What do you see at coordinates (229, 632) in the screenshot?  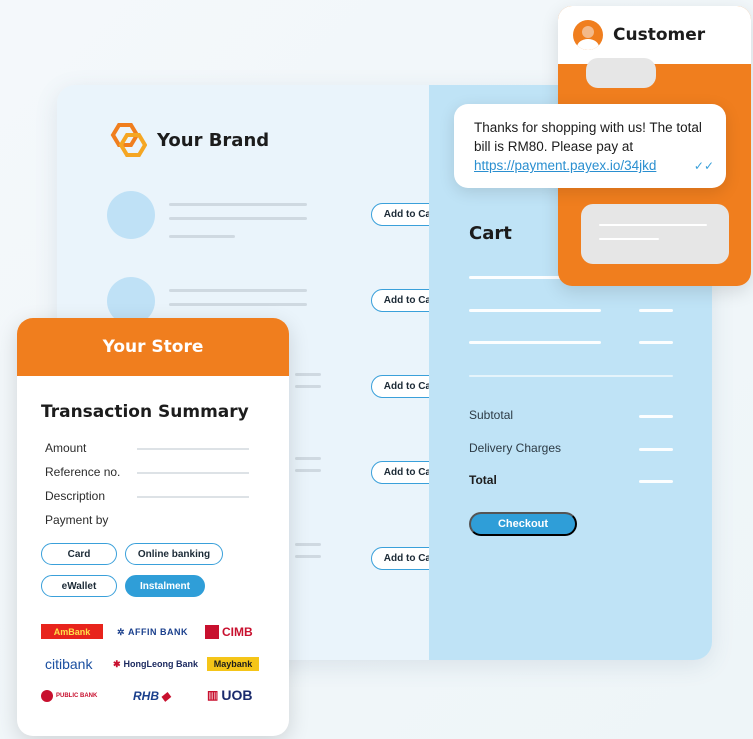 I see `cimb-logo: CIMB` at bounding box center [229, 632].